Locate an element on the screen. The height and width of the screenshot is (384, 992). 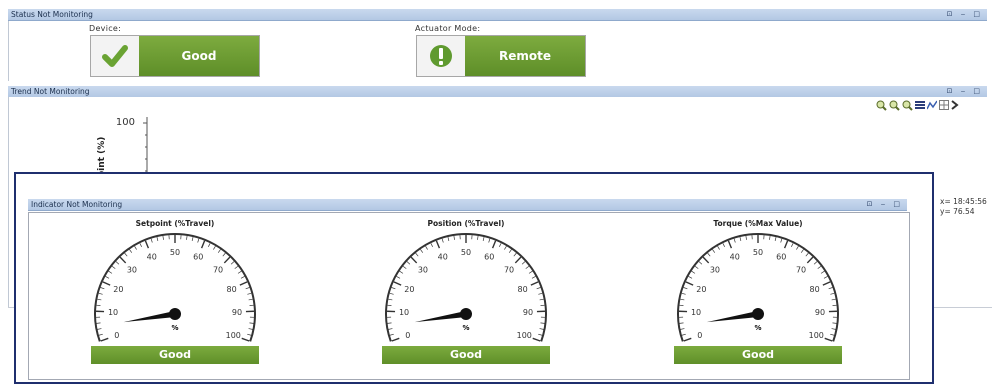
gauge-scale-label: 10 is located at coordinates (404, 312).